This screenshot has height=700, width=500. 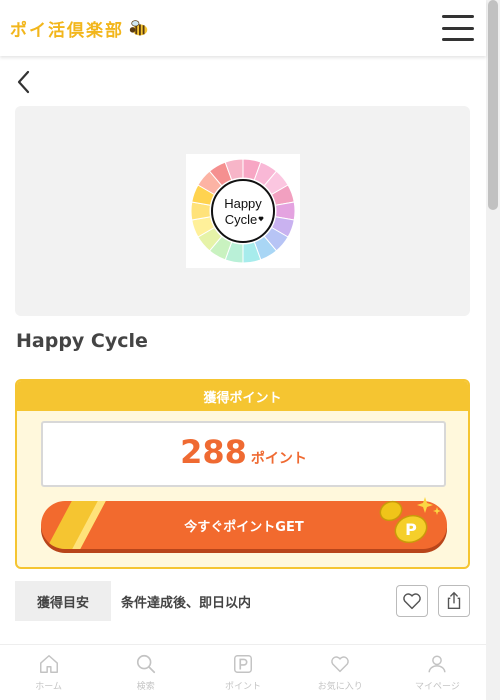 I want to click on get-points-button-label: 今すぐポイントGET, so click(x=244, y=527).